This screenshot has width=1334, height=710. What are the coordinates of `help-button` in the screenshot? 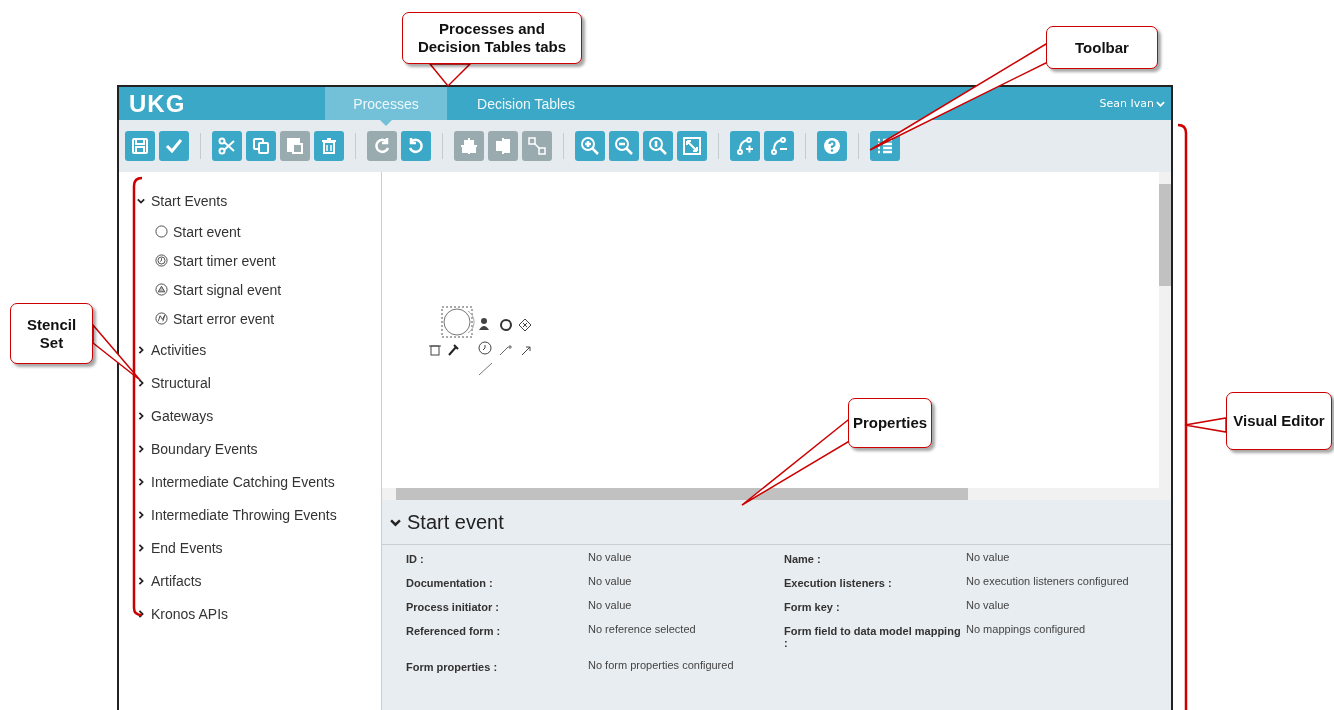 It's located at (832, 146).